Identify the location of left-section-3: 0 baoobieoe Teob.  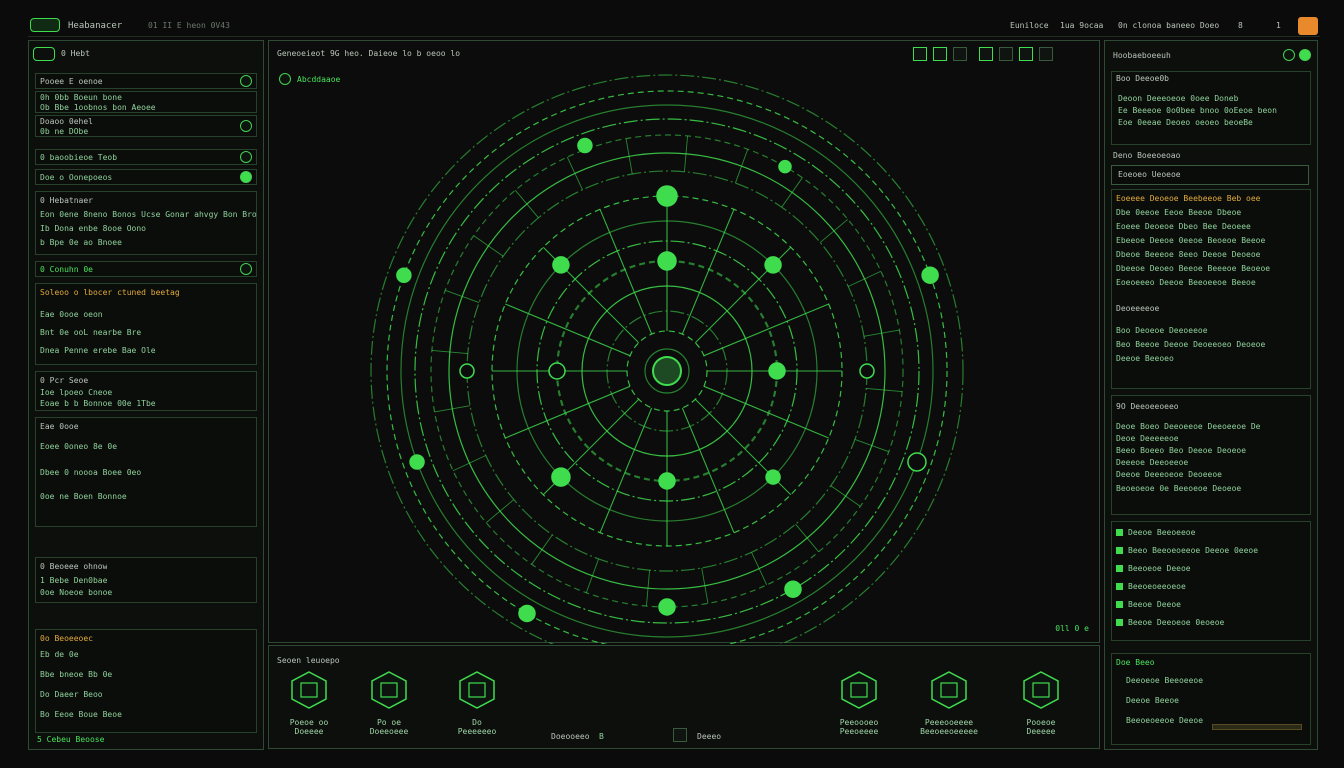
(146, 157).